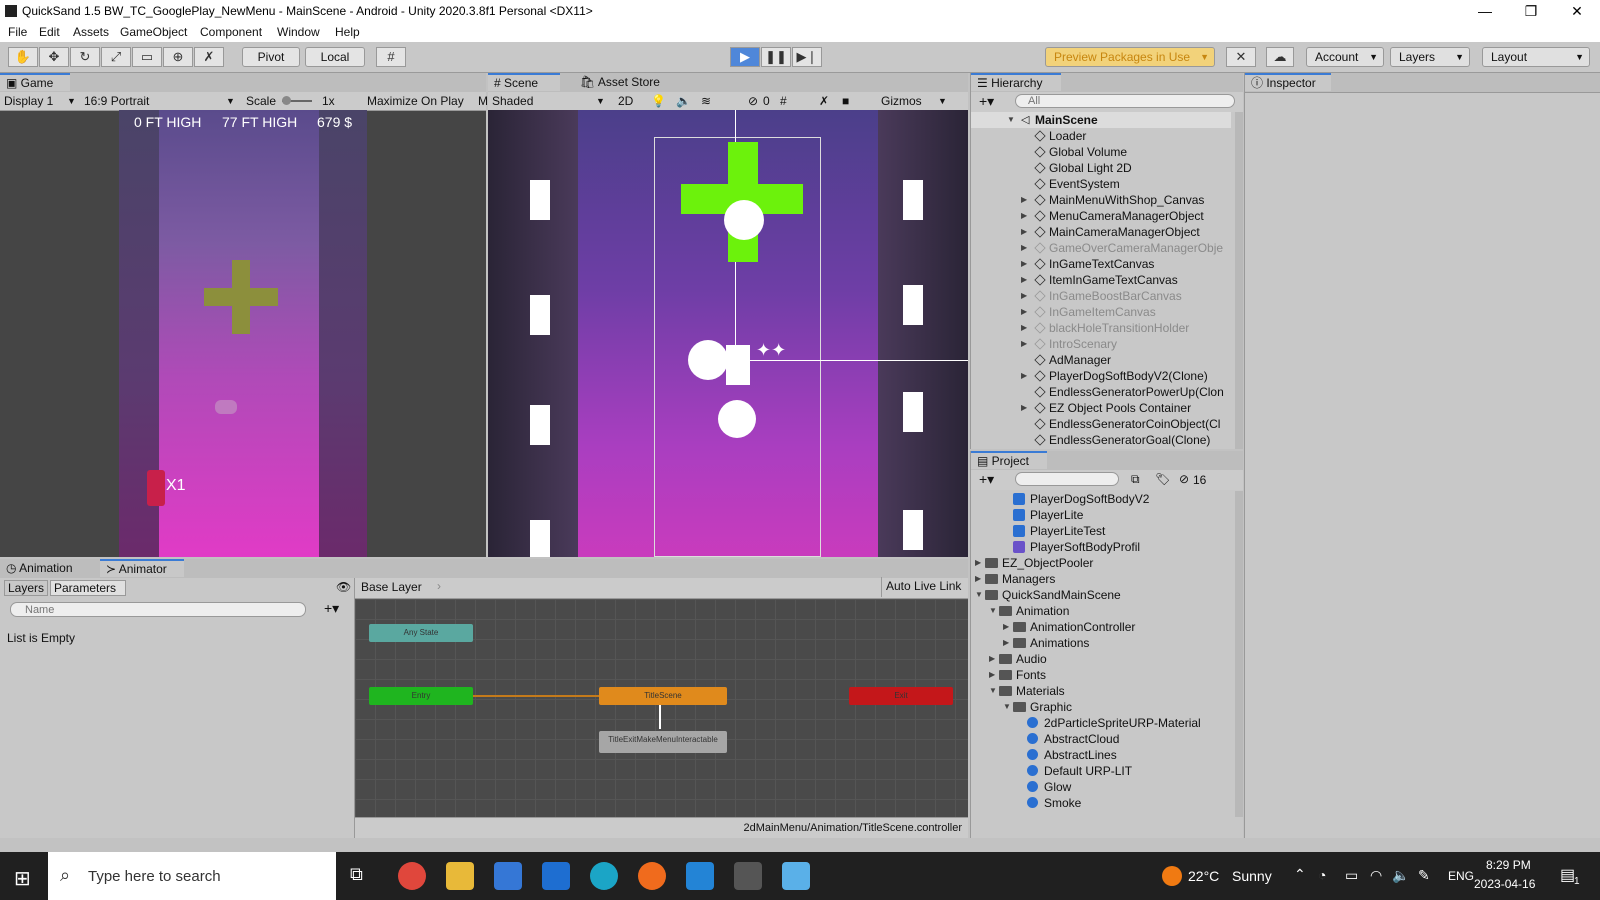  Describe the element at coordinates (1099, 563) in the screenshot. I see `project-item: ▶ EZ_ObjectPooler` at that location.